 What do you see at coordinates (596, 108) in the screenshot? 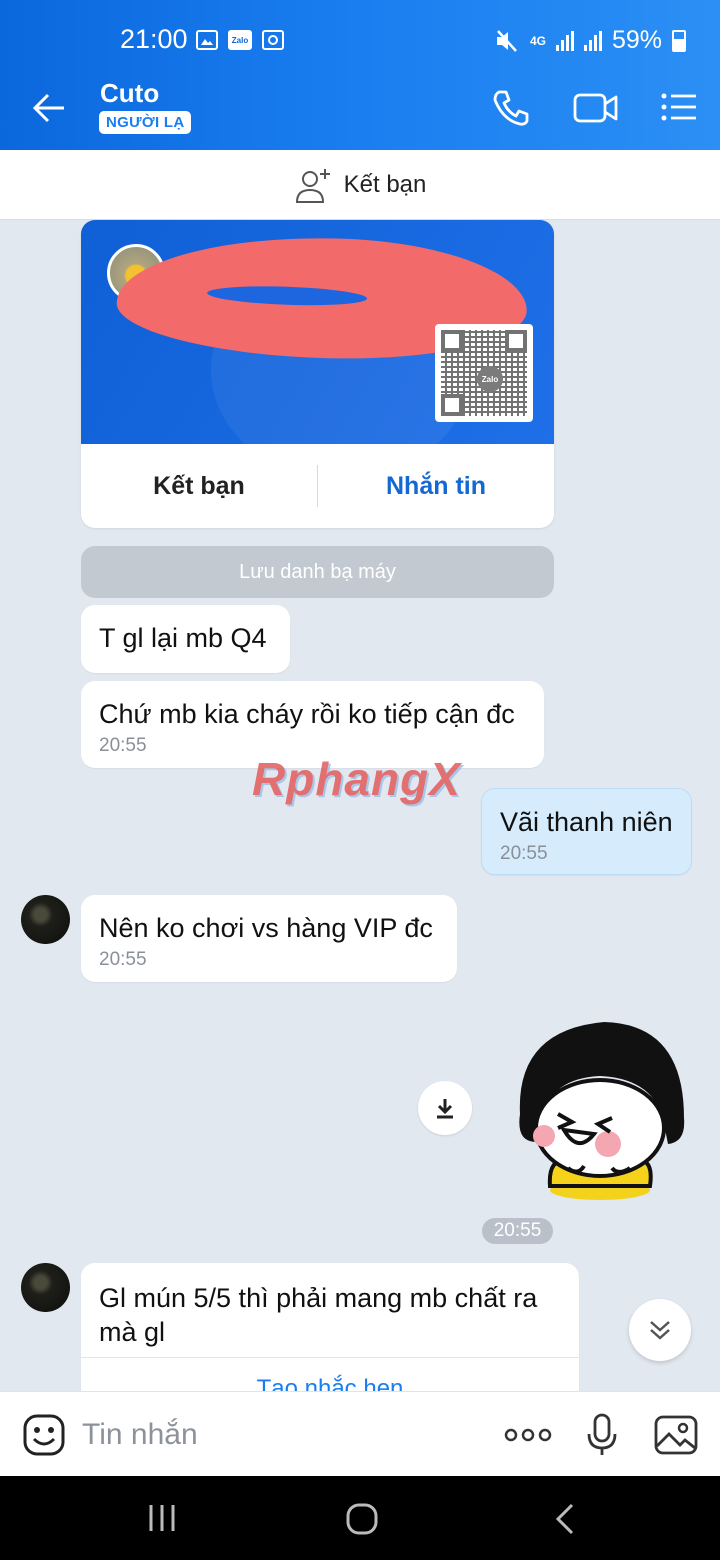
I see `video-call-icon` at bounding box center [596, 108].